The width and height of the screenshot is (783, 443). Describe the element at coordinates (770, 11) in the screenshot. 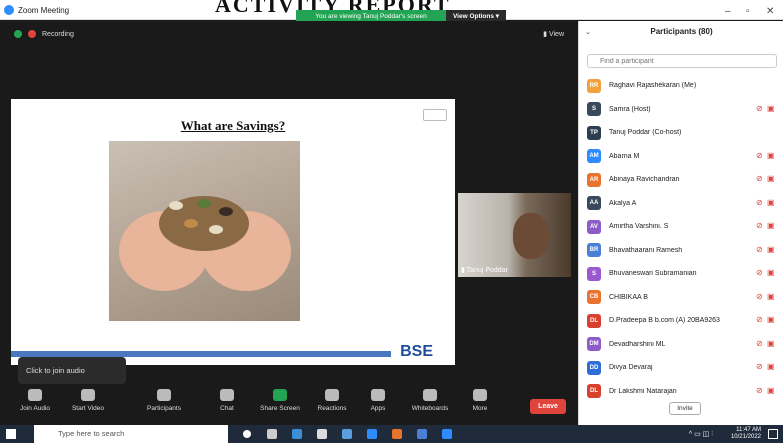

I see `close-button: ✕` at that location.